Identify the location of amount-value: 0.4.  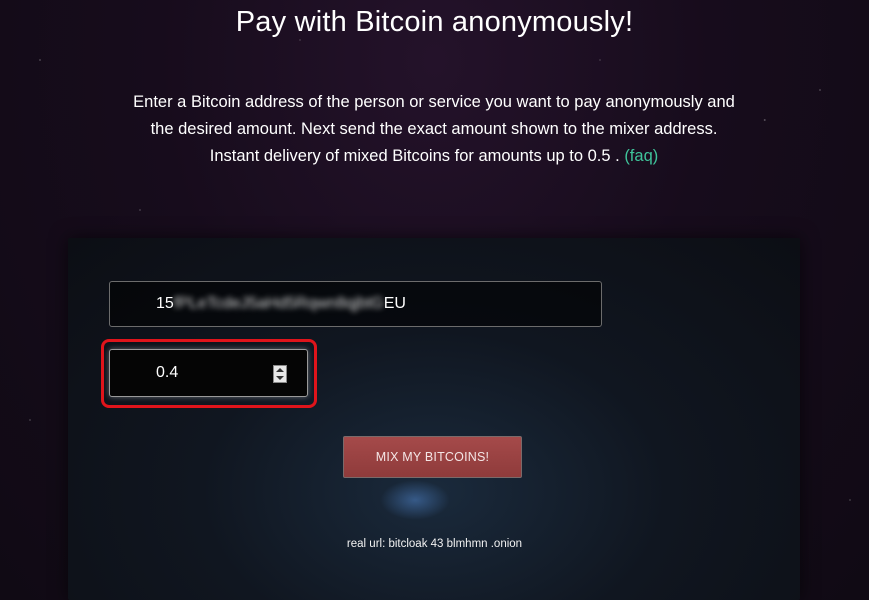
(167, 372).